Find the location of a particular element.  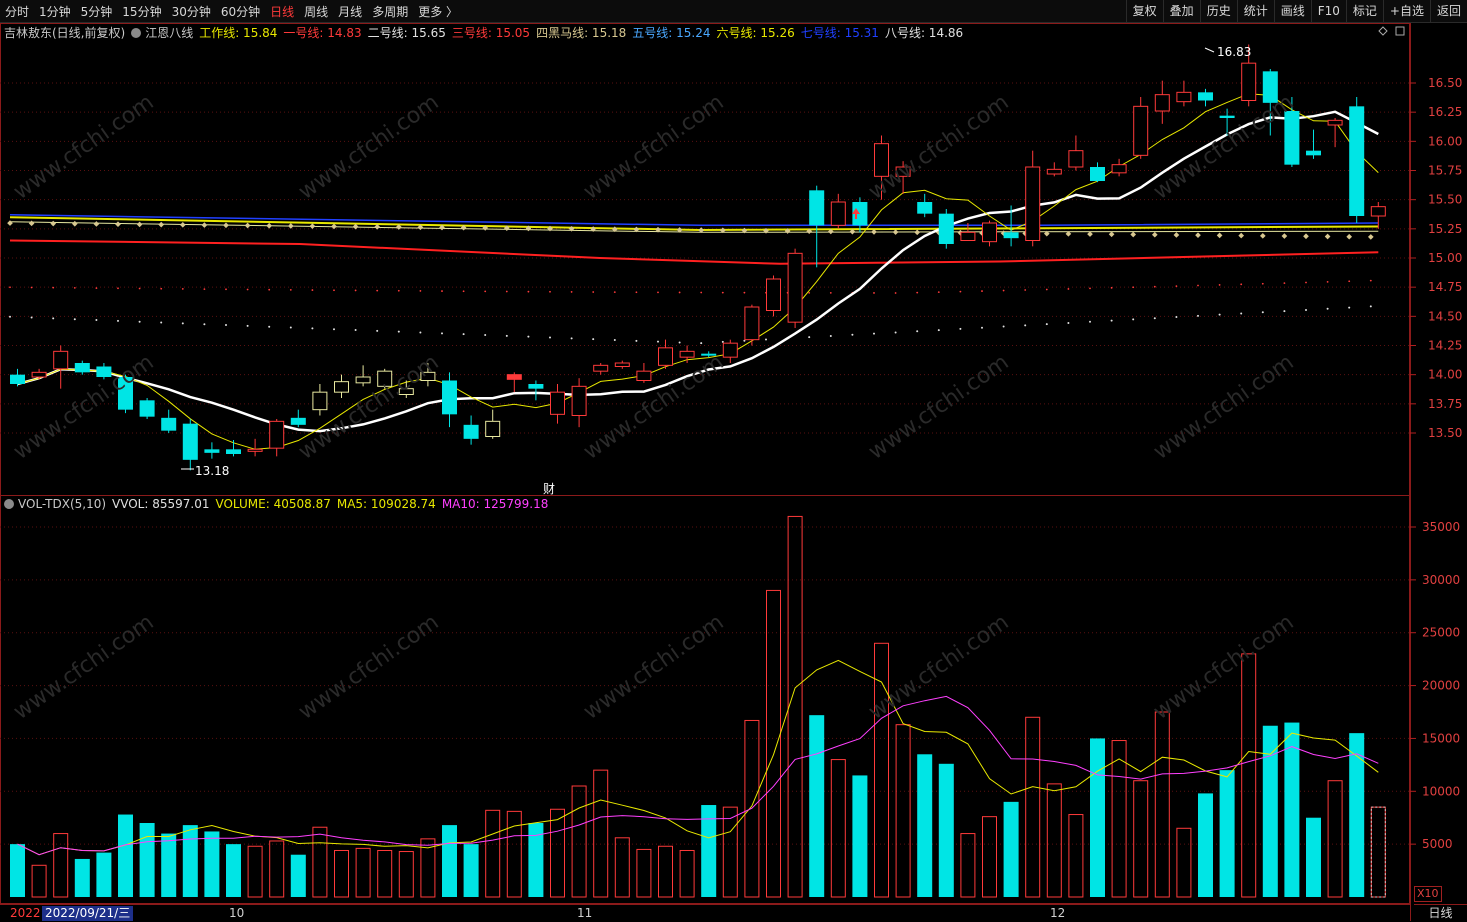

price-axis-label: 14.75 is located at coordinates (1445, 287).